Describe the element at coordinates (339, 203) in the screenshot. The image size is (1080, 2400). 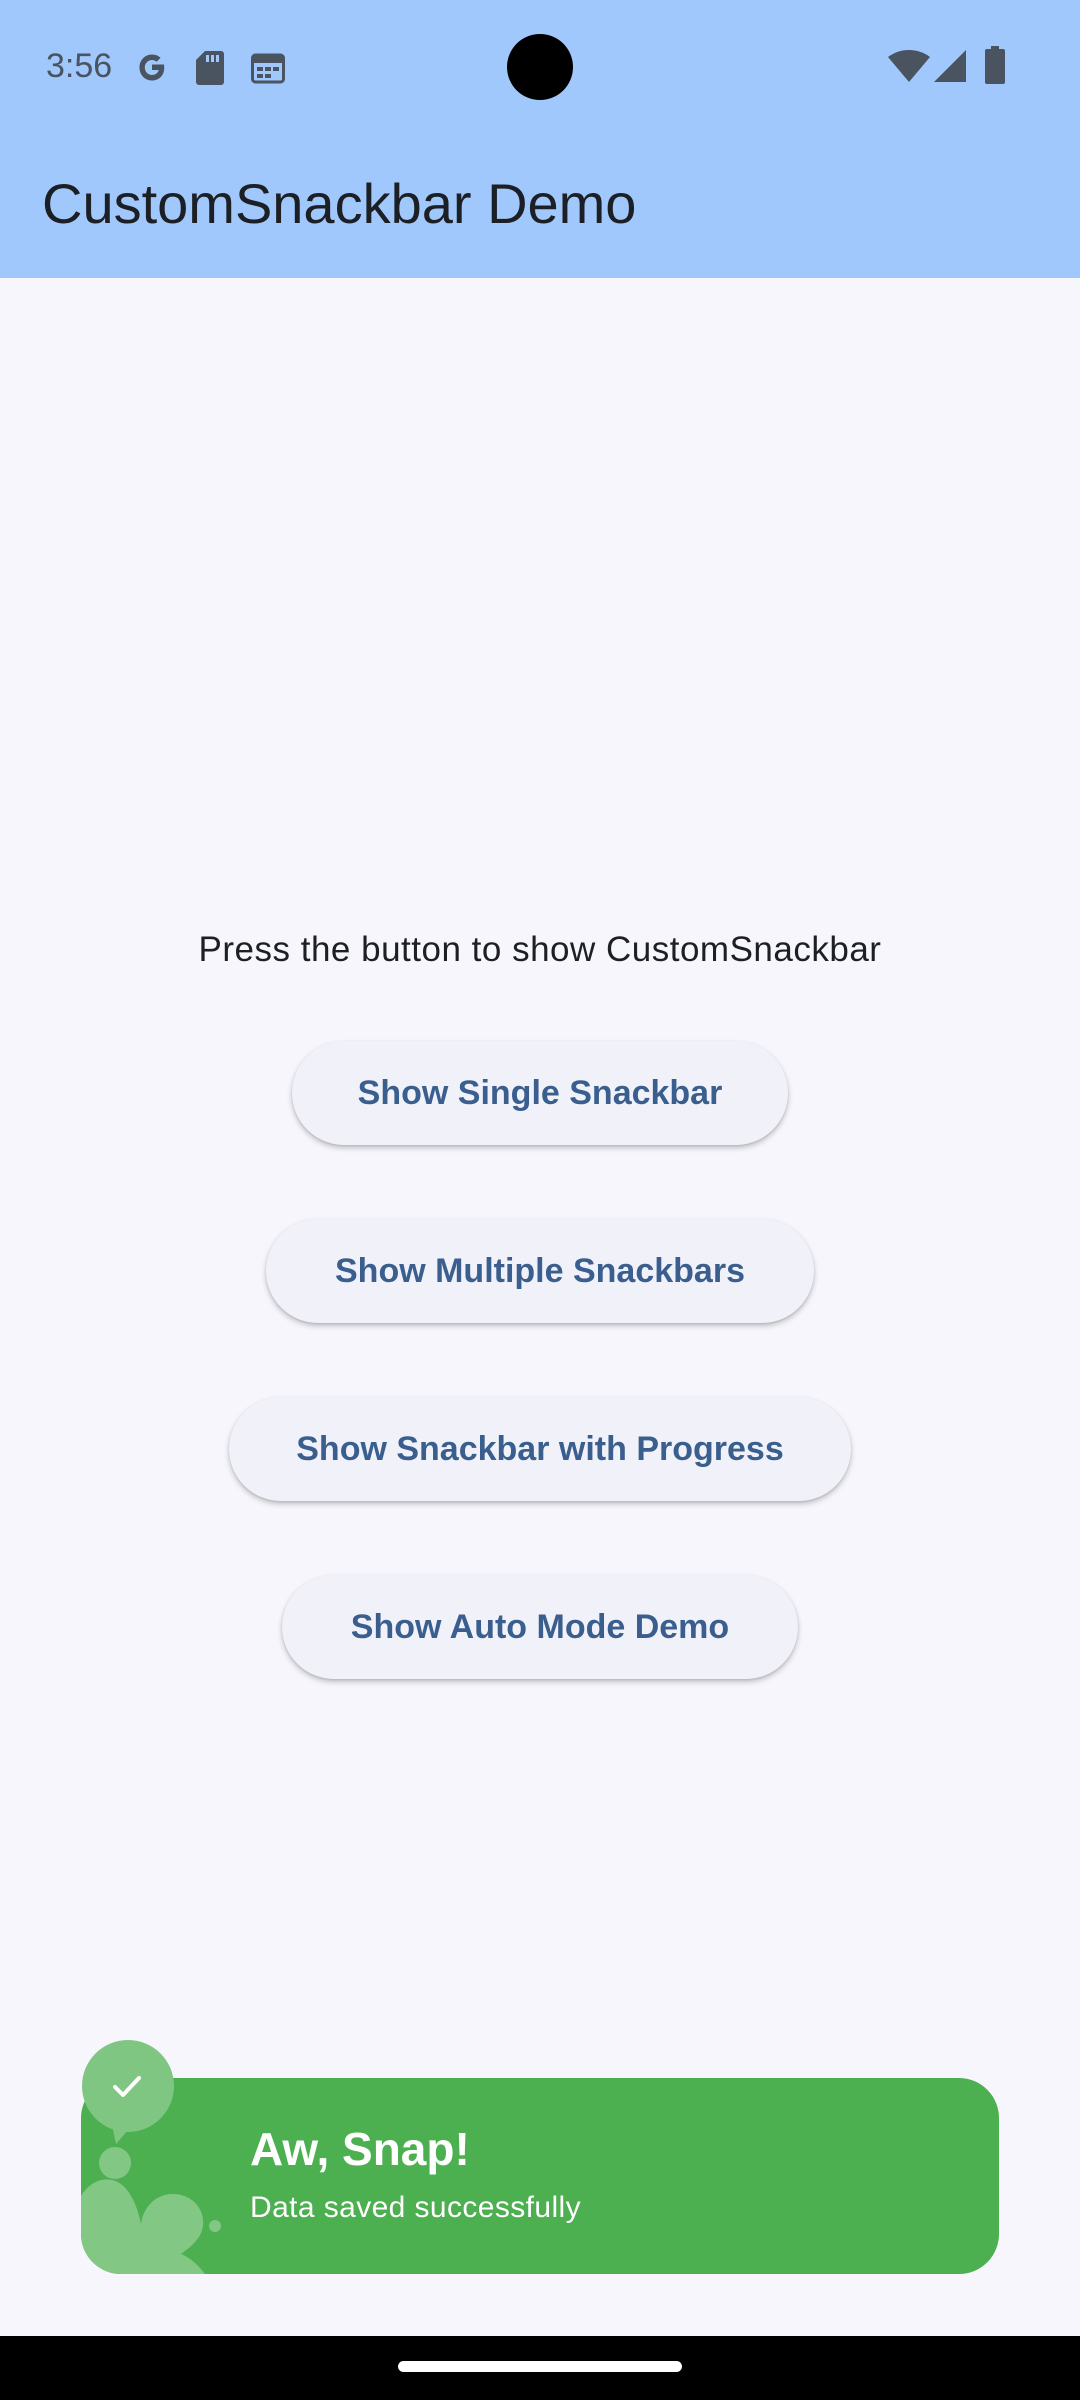
I see `page-title: CustomSnackbar Demo` at that location.